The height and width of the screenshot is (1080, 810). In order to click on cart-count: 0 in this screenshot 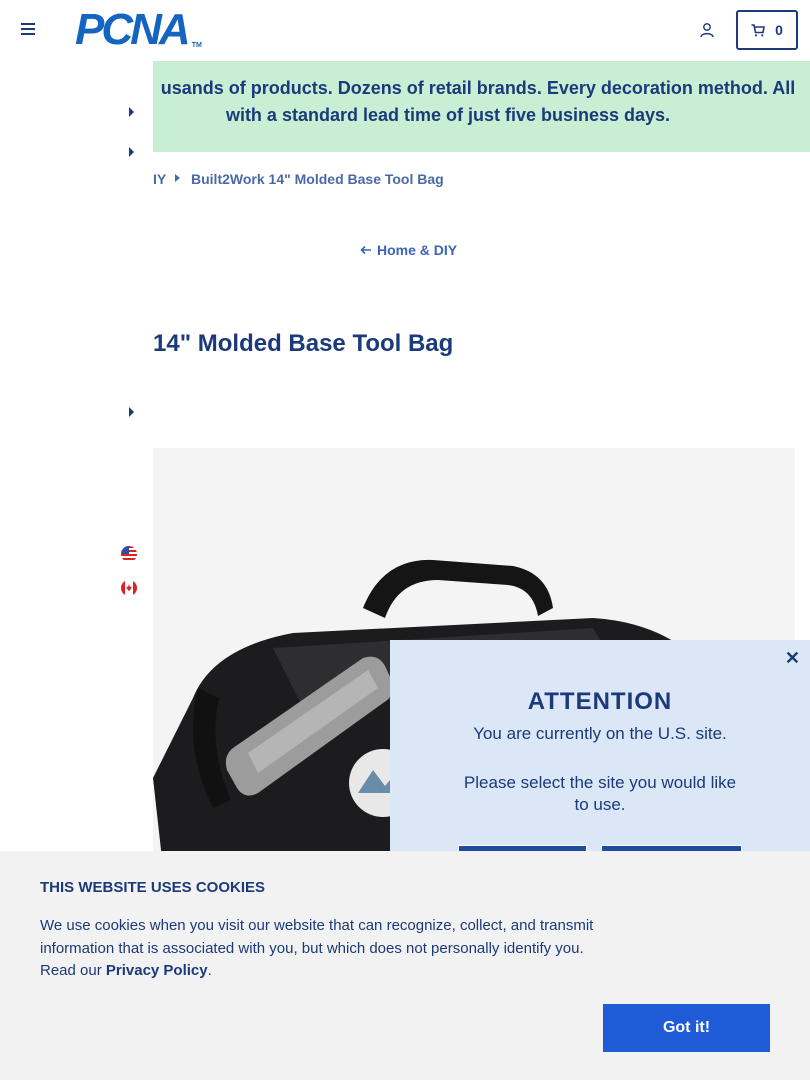, I will do `click(779, 30)`.